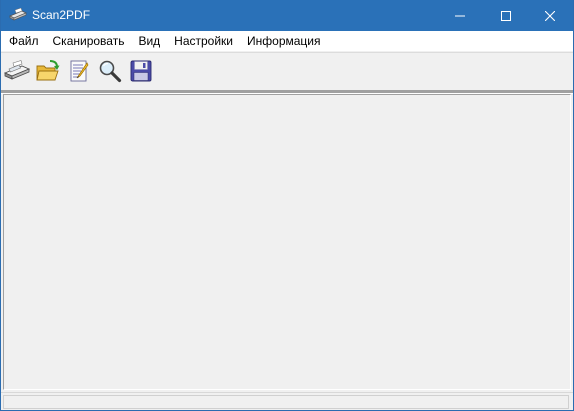 The height and width of the screenshot is (411, 574). Describe the element at coordinates (287, 71) in the screenshot. I see `toolbar` at that location.